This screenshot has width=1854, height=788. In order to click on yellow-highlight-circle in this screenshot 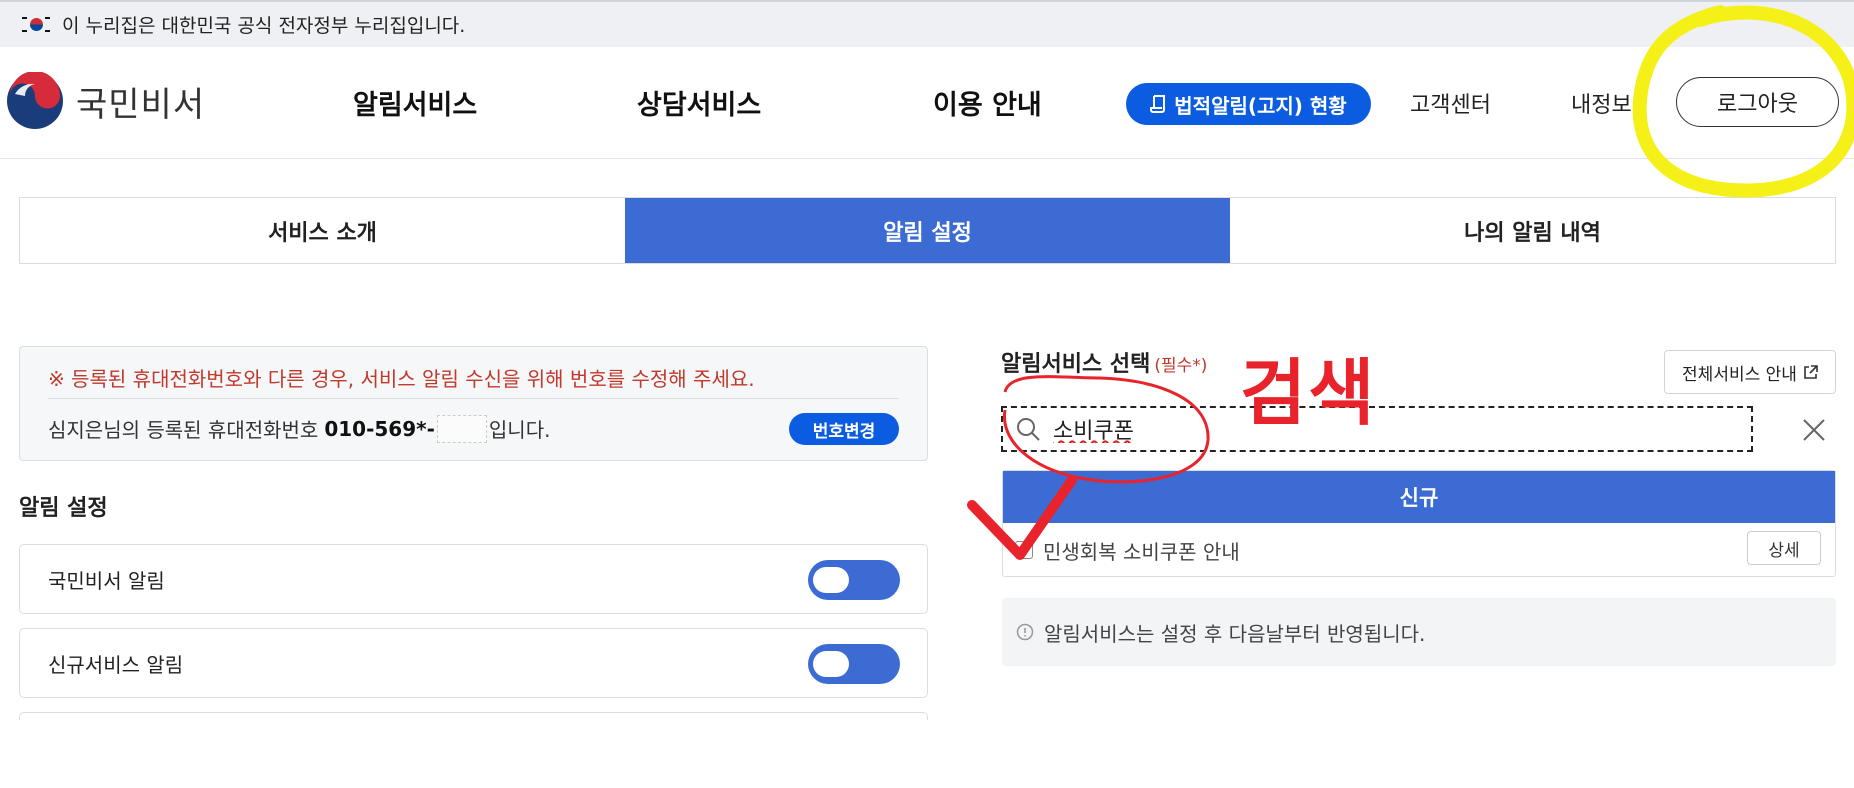, I will do `click(1743, 101)`.